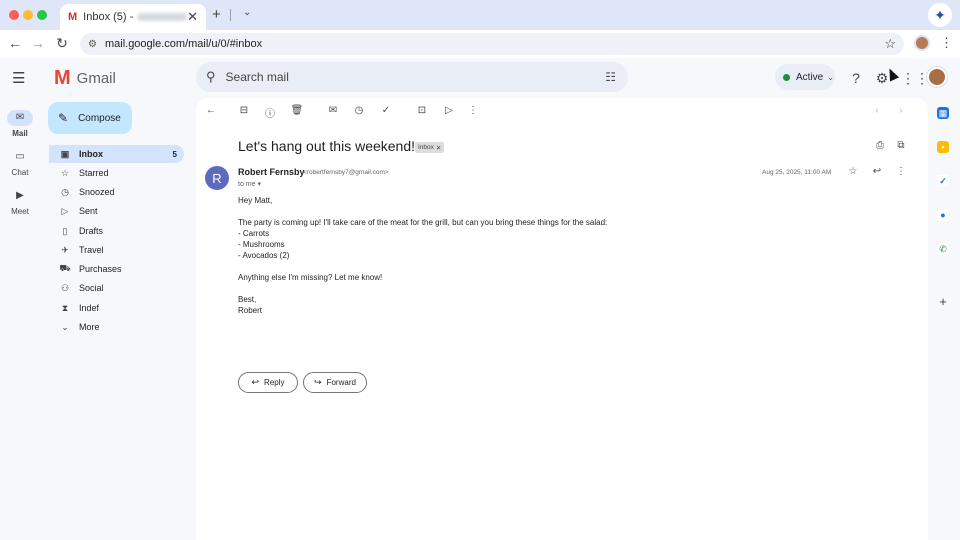  Describe the element at coordinates (89, 308) in the screenshot. I see `sidebar-item-label: Indef` at that location.